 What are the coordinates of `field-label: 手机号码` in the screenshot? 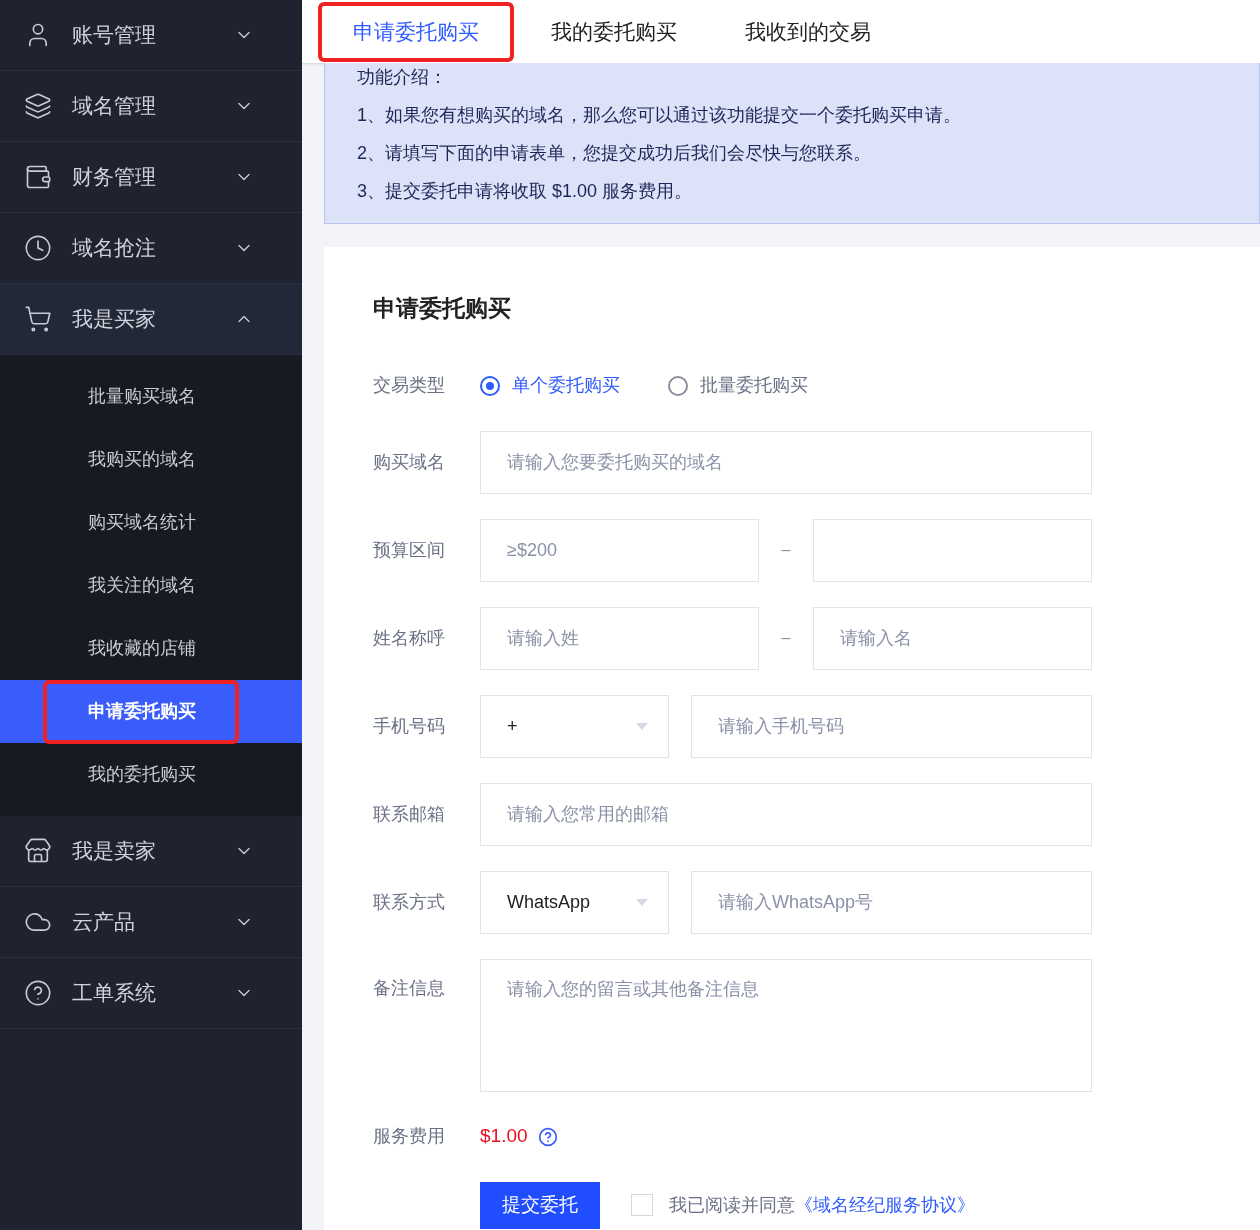 It's located at (409, 726).